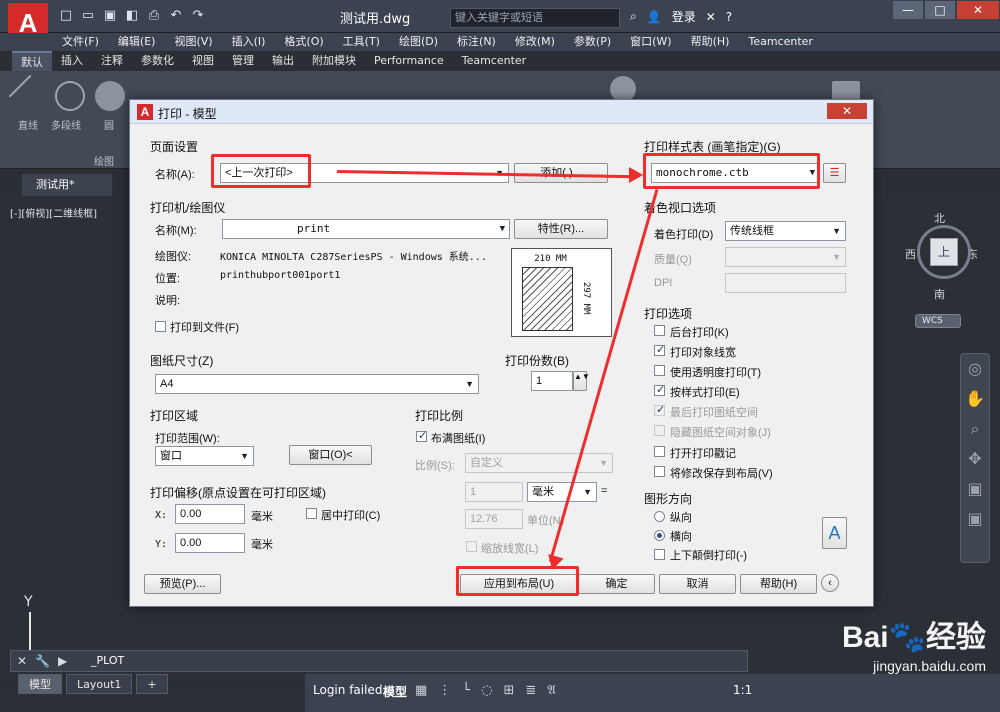 The width and height of the screenshot is (1000, 712). Describe the element at coordinates (132, 16) in the screenshot. I see `save-as-icon: ◧` at that location.